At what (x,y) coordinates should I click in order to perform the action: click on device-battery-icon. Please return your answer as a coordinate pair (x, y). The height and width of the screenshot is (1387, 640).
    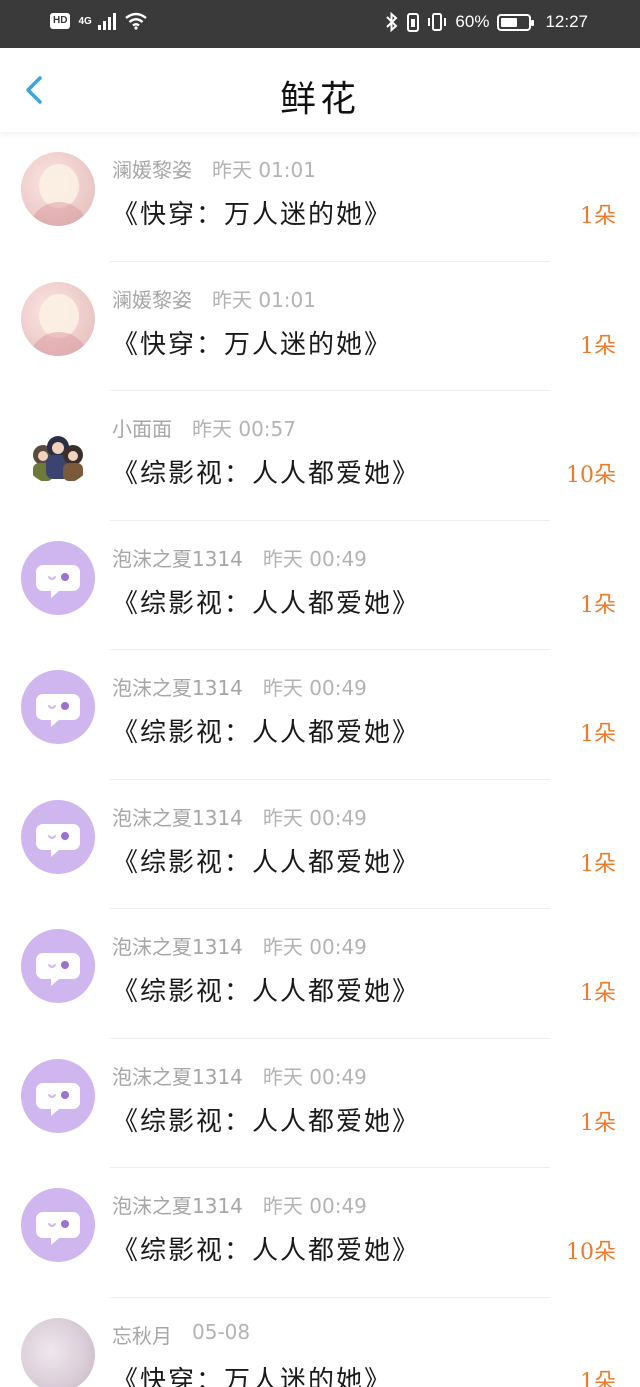
    Looking at the image, I should click on (413, 22).